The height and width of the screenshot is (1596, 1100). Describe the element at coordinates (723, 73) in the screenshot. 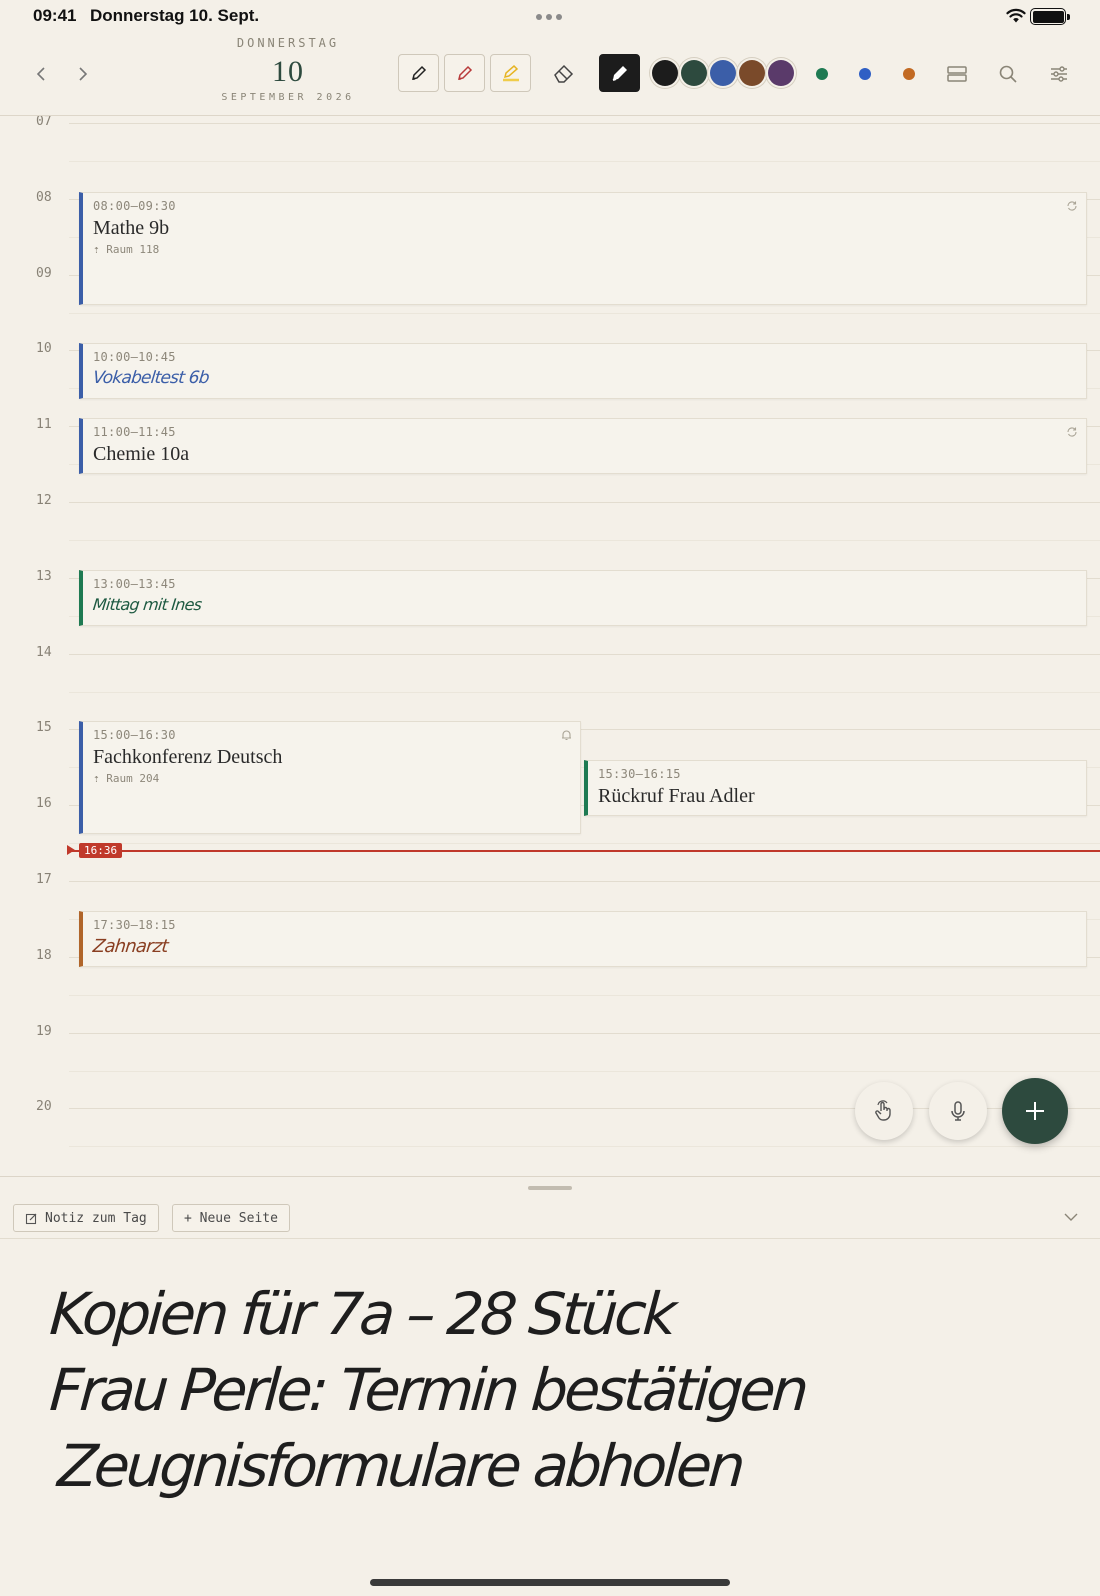

I see `color-swatch-blue` at that location.